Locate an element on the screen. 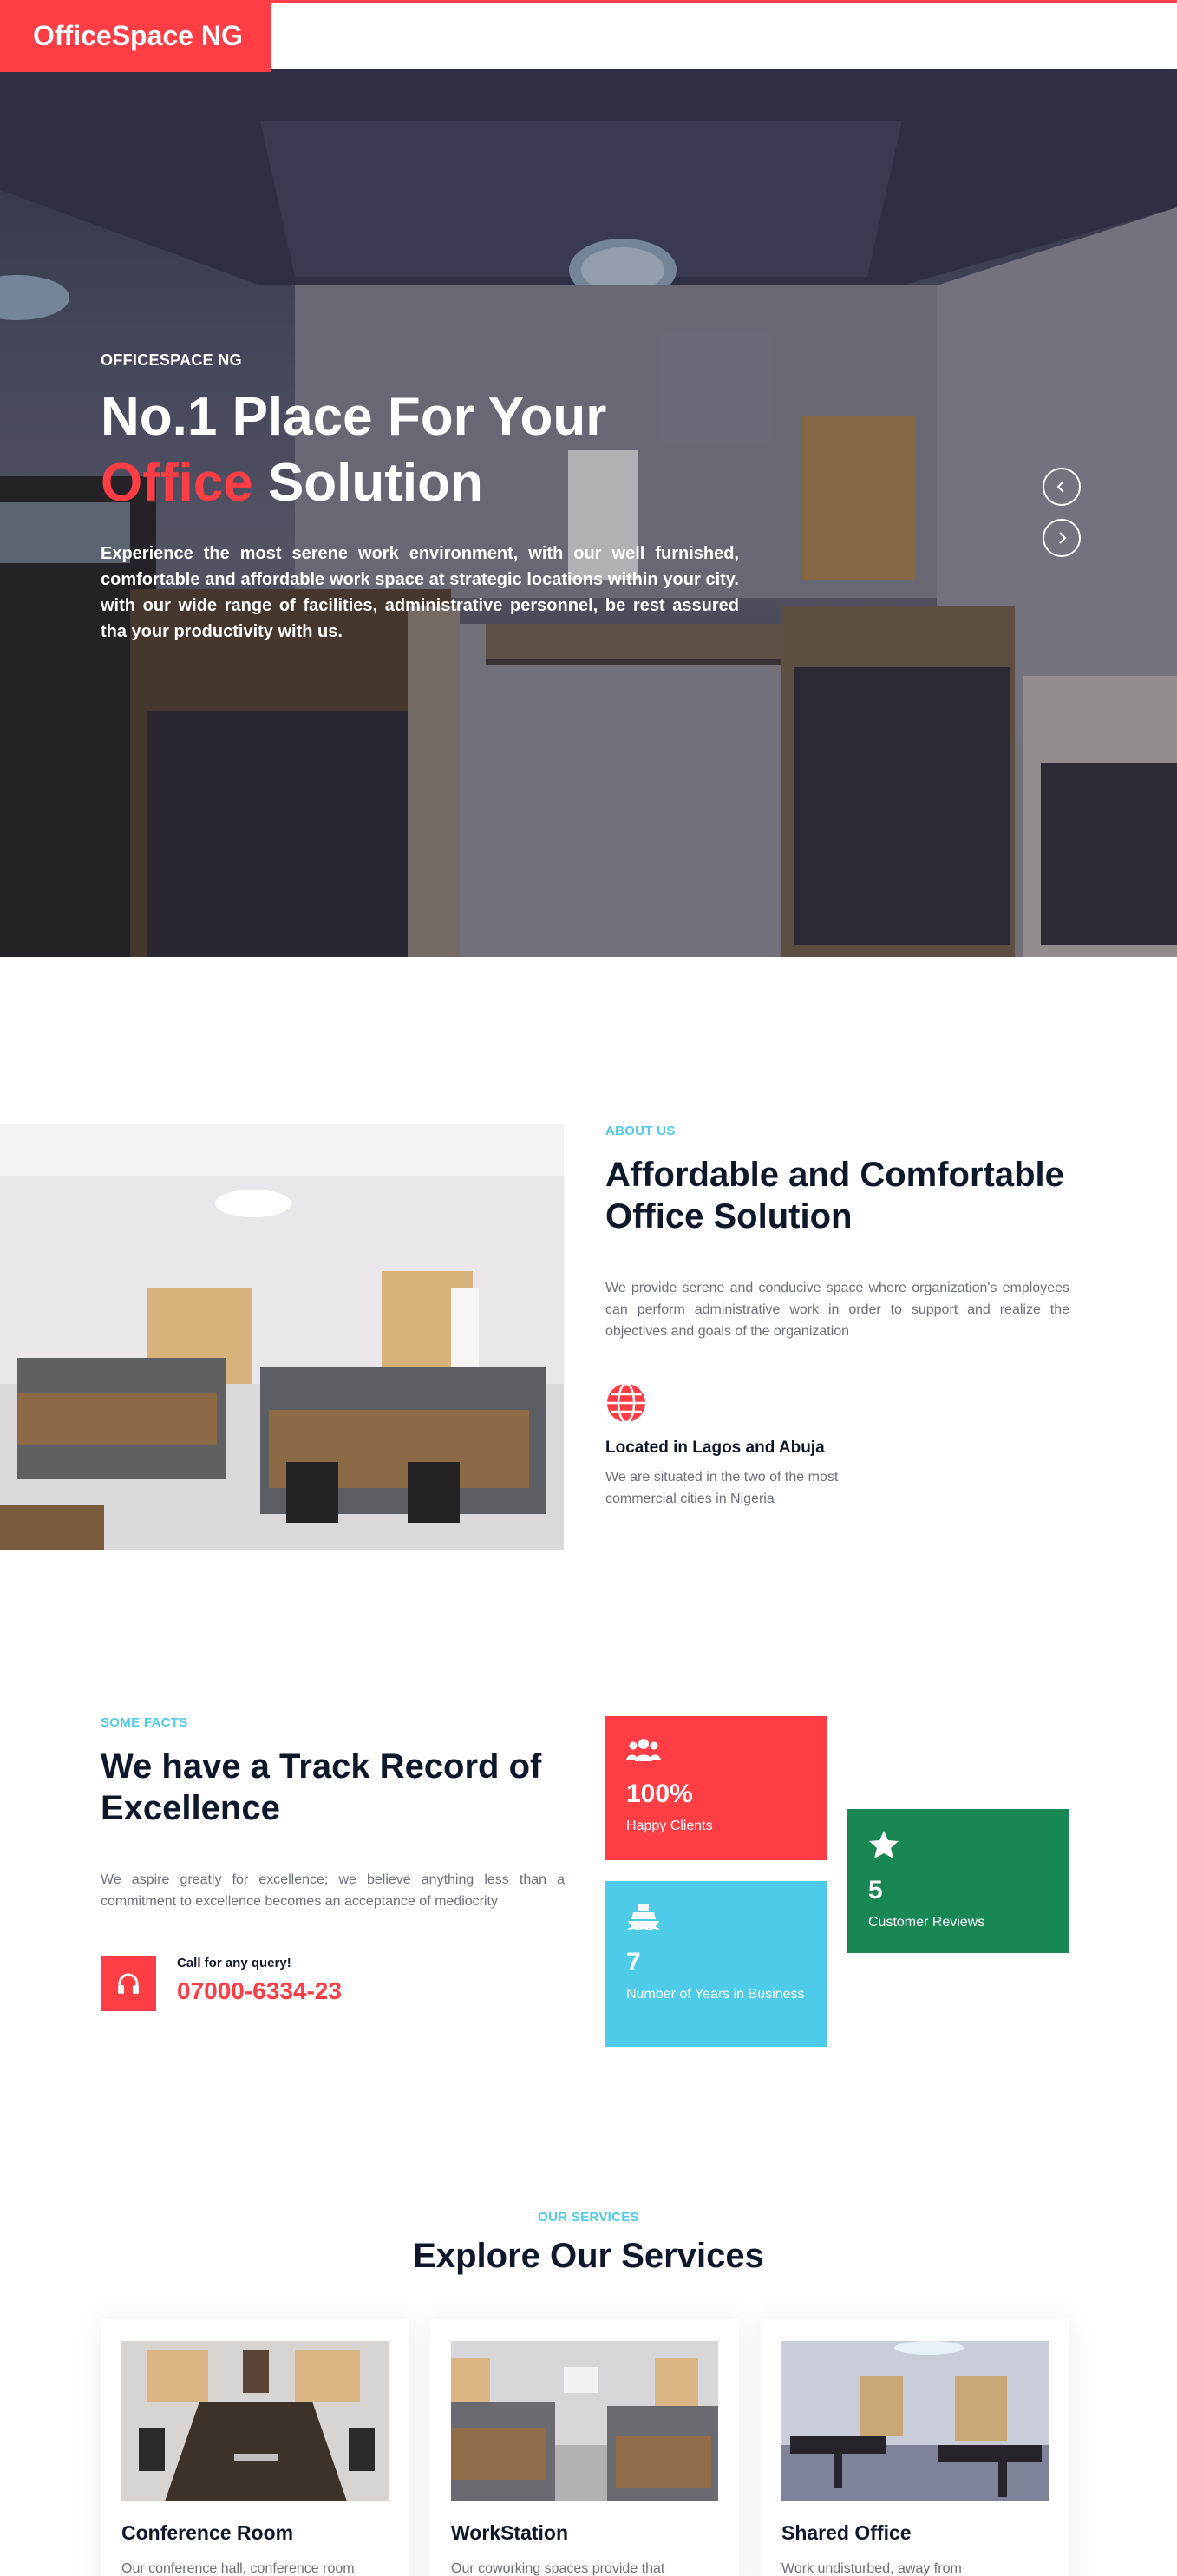 The image size is (1177, 2576). facts-kicker: SOME FACTS is located at coordinates (144, 1722).